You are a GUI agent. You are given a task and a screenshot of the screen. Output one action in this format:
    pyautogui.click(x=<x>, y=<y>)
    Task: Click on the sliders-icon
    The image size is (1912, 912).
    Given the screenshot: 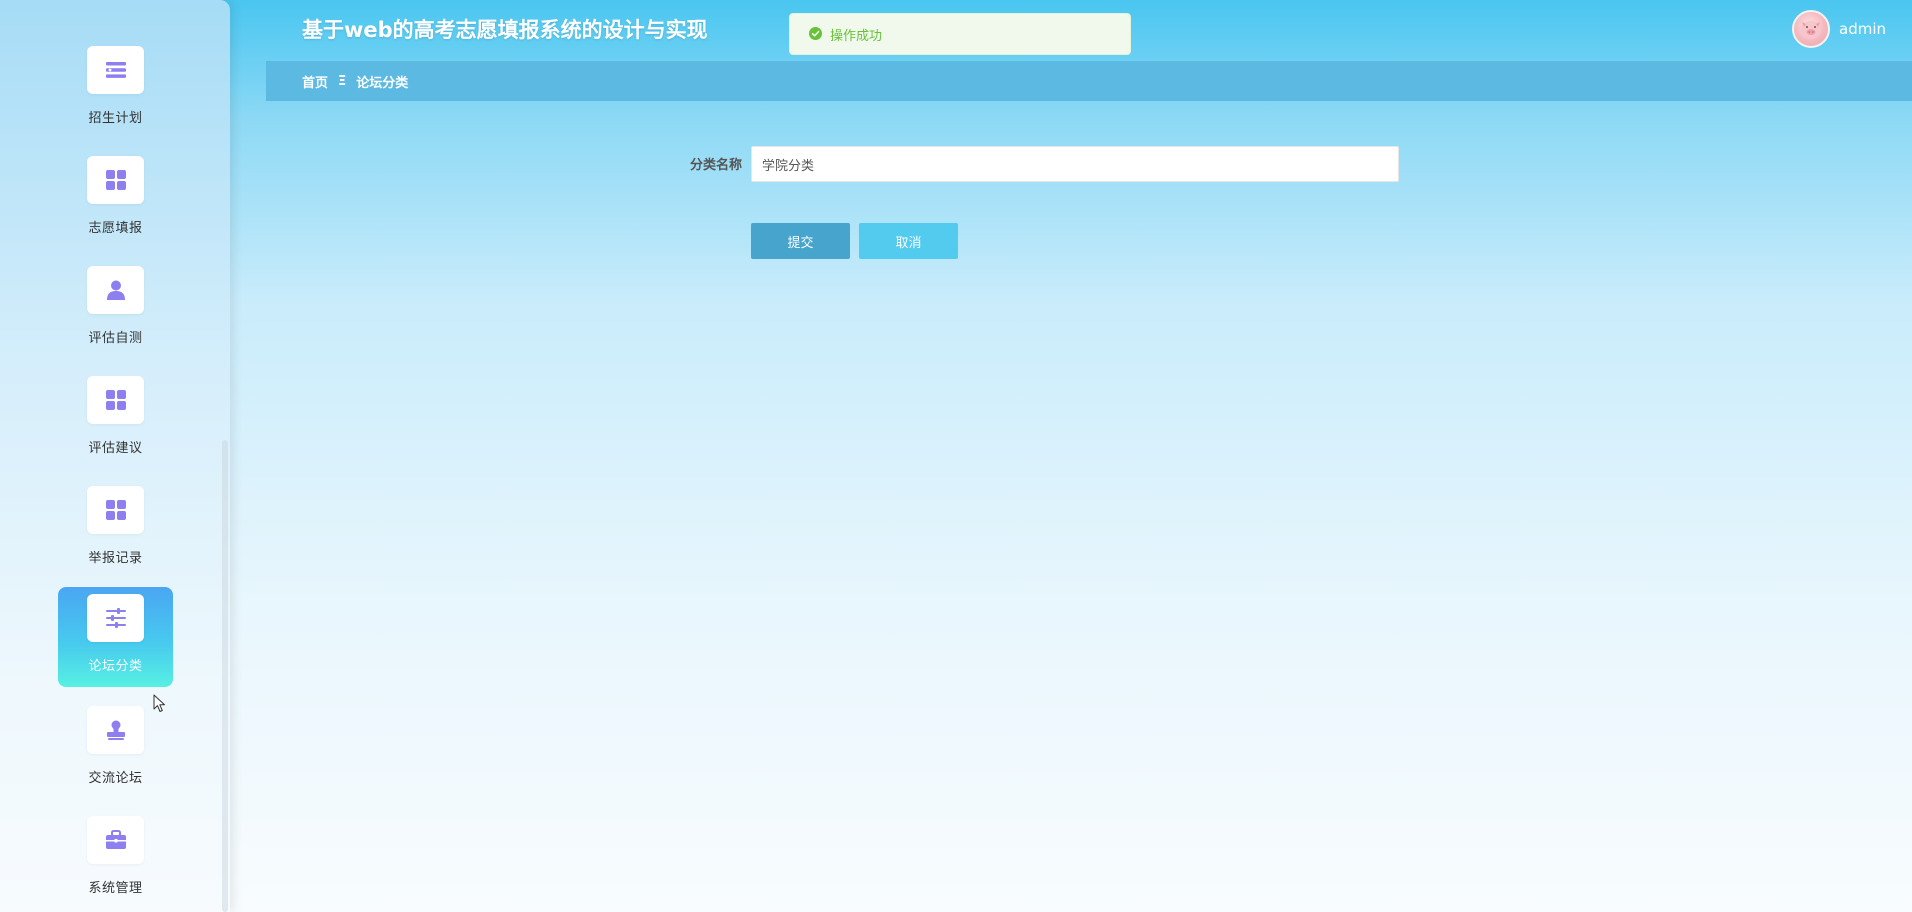 What is the action you would take?
    pyautogui.click(x=115, y=618)
    